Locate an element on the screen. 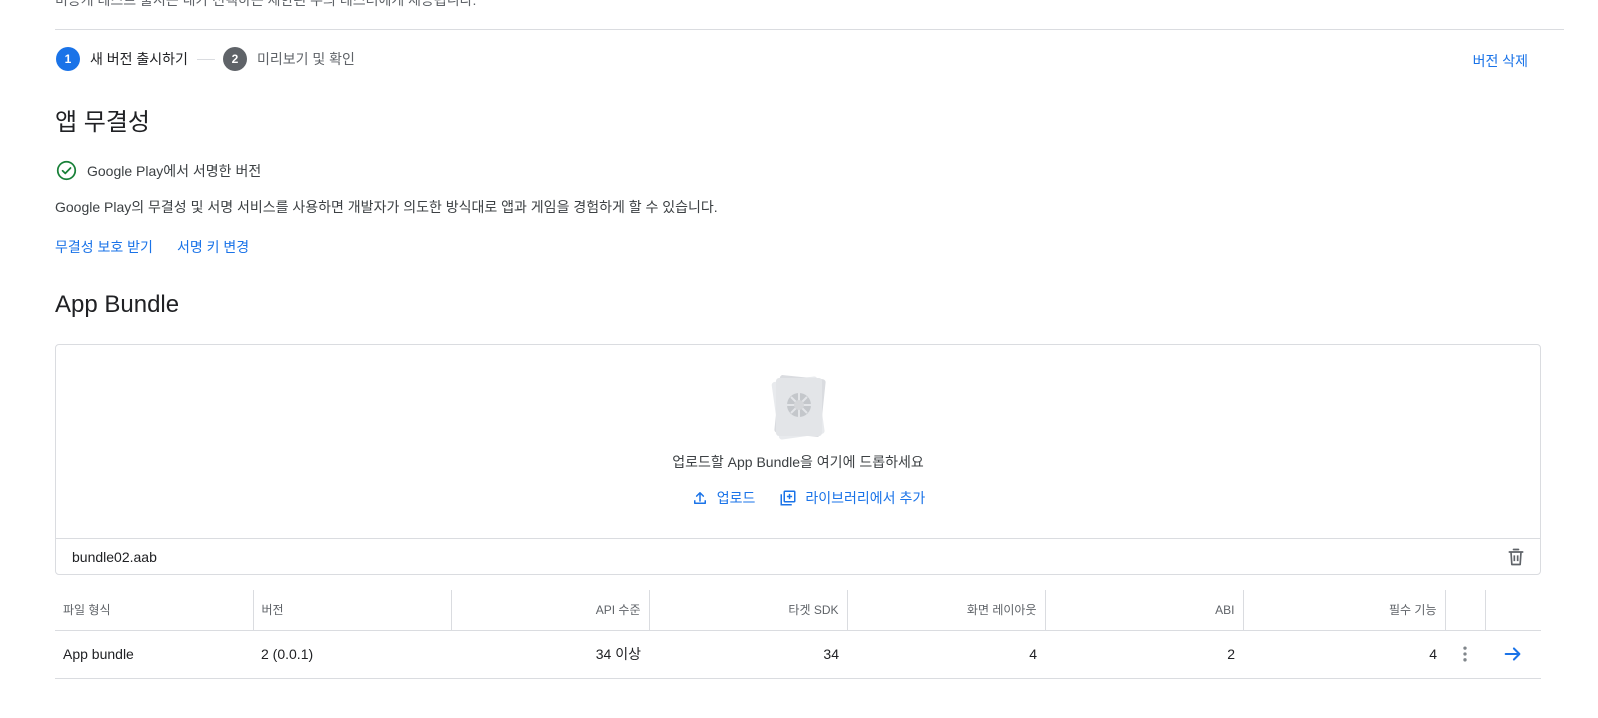 Image resolution: width=1598 pixels, height=718 pixels. column-header-abi: ABI is located at coordinates (1144, 610).